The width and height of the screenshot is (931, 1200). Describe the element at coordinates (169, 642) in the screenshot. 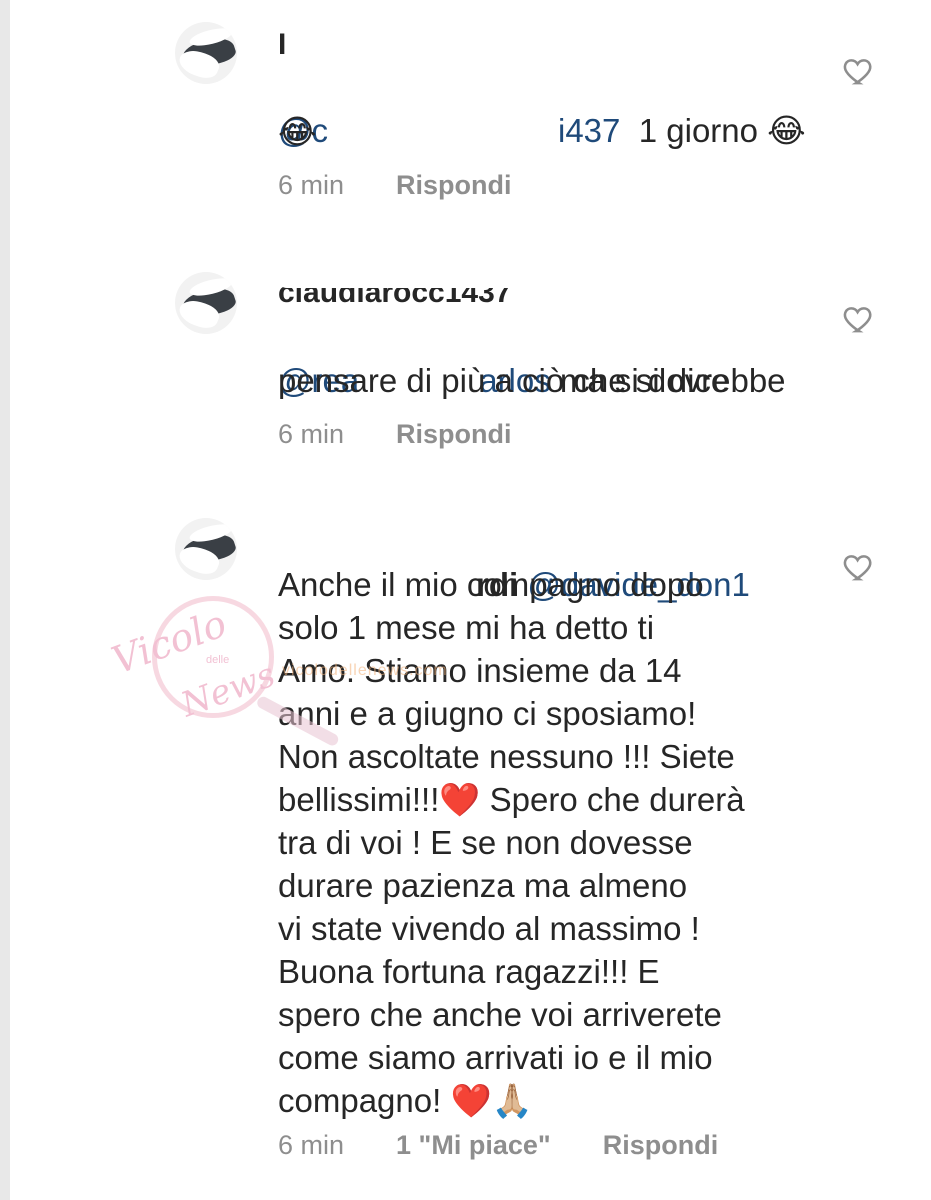

I see `watermark-title: Vicolo` at that location.